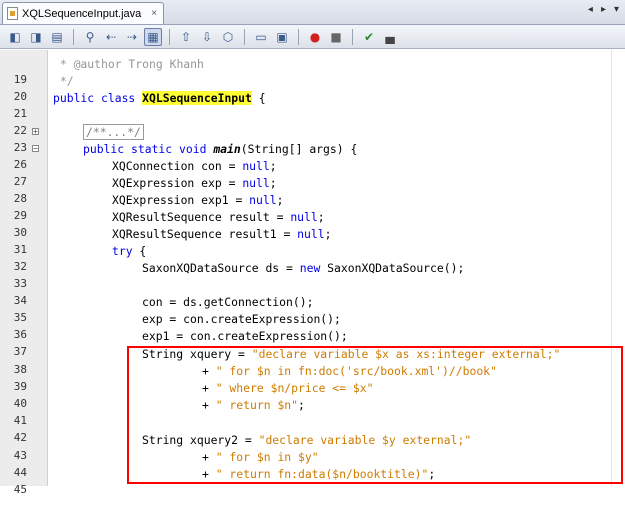 The height and width of the screenshot is (530, 625). What do you see at coordinates (312, 258) in the screenshot?
I see `code-line: 32 try {` at bounding box center [312, 258].